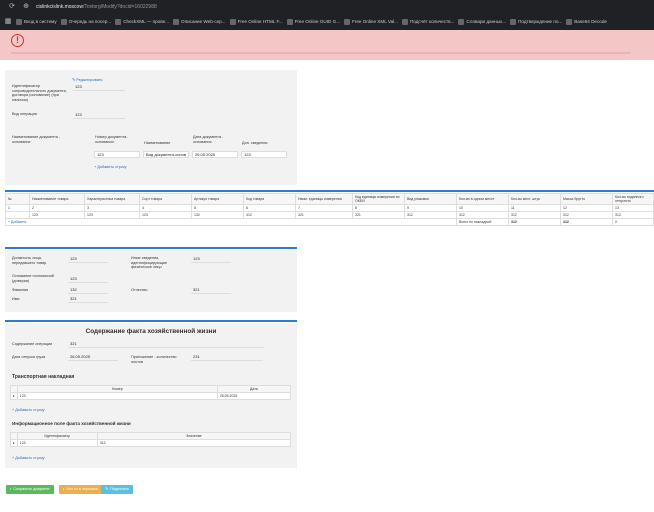 The image size is (654, 512). What do you see at coordinates (264, 154) in the screenshot?
I see `doc-extra-input: 123` at bounding box center [264, 154].